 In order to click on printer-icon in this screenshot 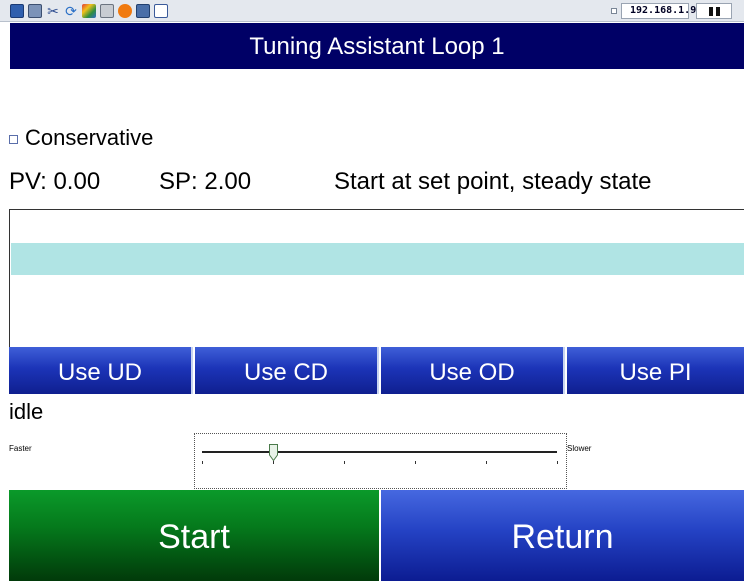, I will do `click(107, 11)`.